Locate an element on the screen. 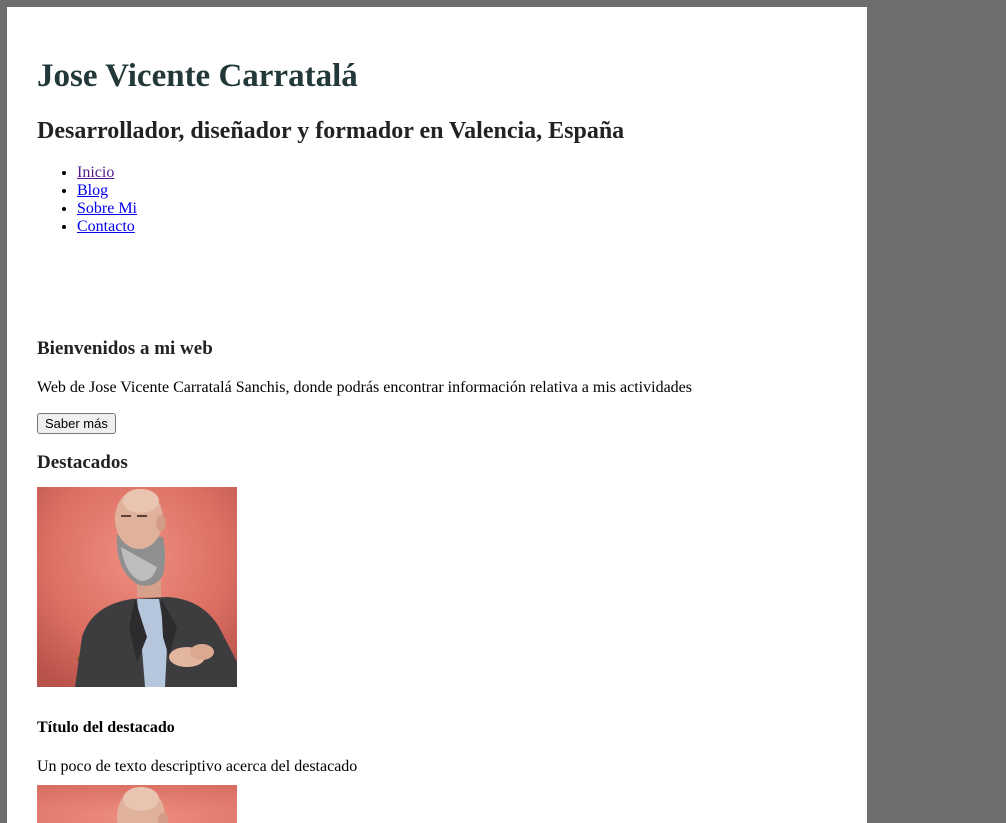 This screenshot has width=1006, height=823. nav-item-contacto: Contacto is located at coordinates (107, 227).